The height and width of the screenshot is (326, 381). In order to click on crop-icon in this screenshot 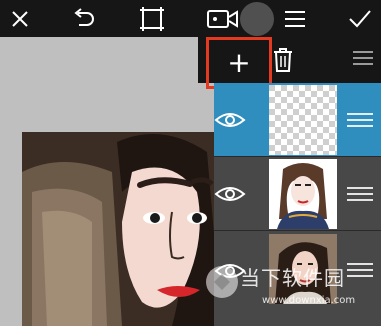, I will do `click(152, 18)`.